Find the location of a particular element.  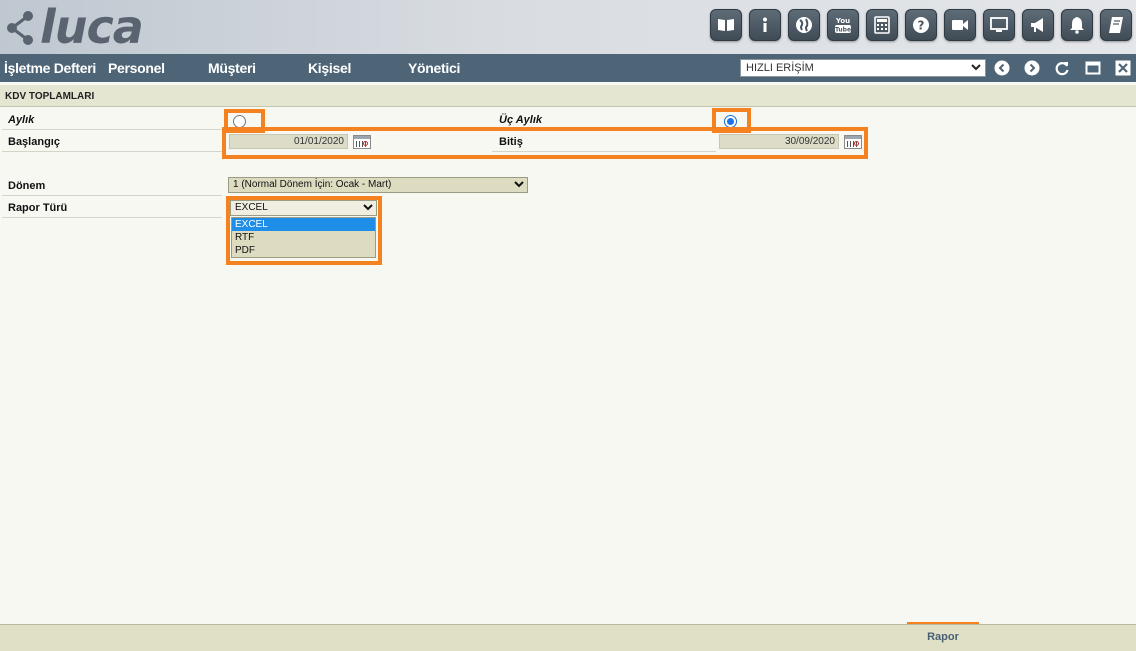

option-pdf: PDF is located at coordinates (303, 250).